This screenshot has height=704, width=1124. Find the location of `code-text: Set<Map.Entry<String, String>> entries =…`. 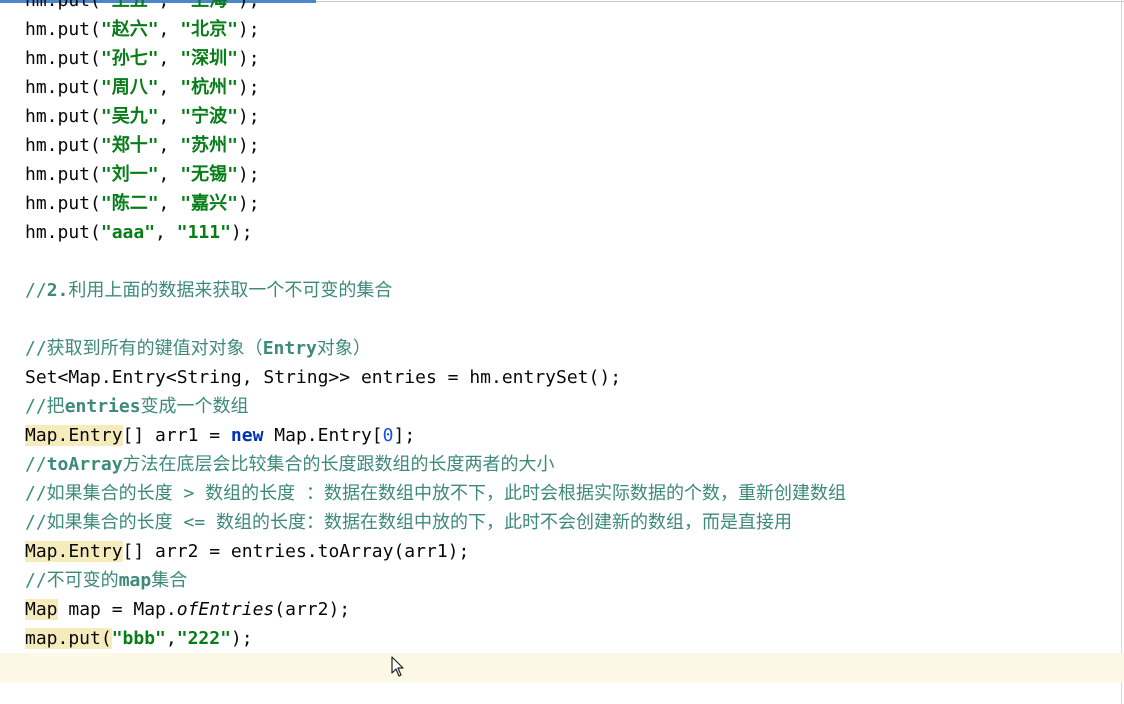

code-text: Set<Map.Entry<String, String>> entries =… is located at coordinates (323, 377).